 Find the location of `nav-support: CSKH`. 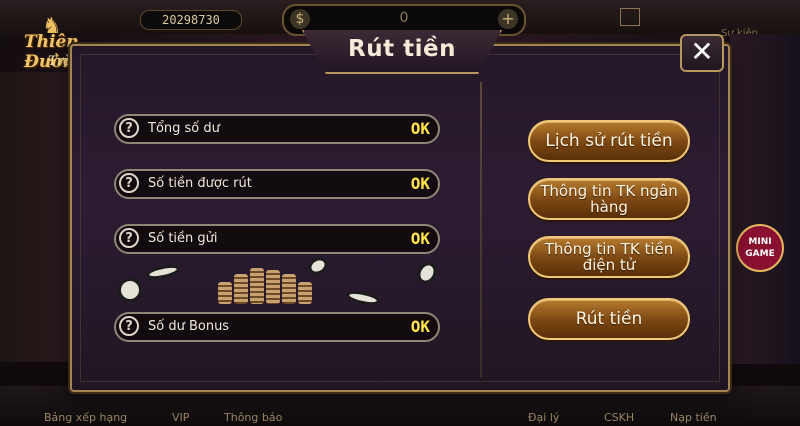

nav-support: CSKH is located at coordinates (619, 417).